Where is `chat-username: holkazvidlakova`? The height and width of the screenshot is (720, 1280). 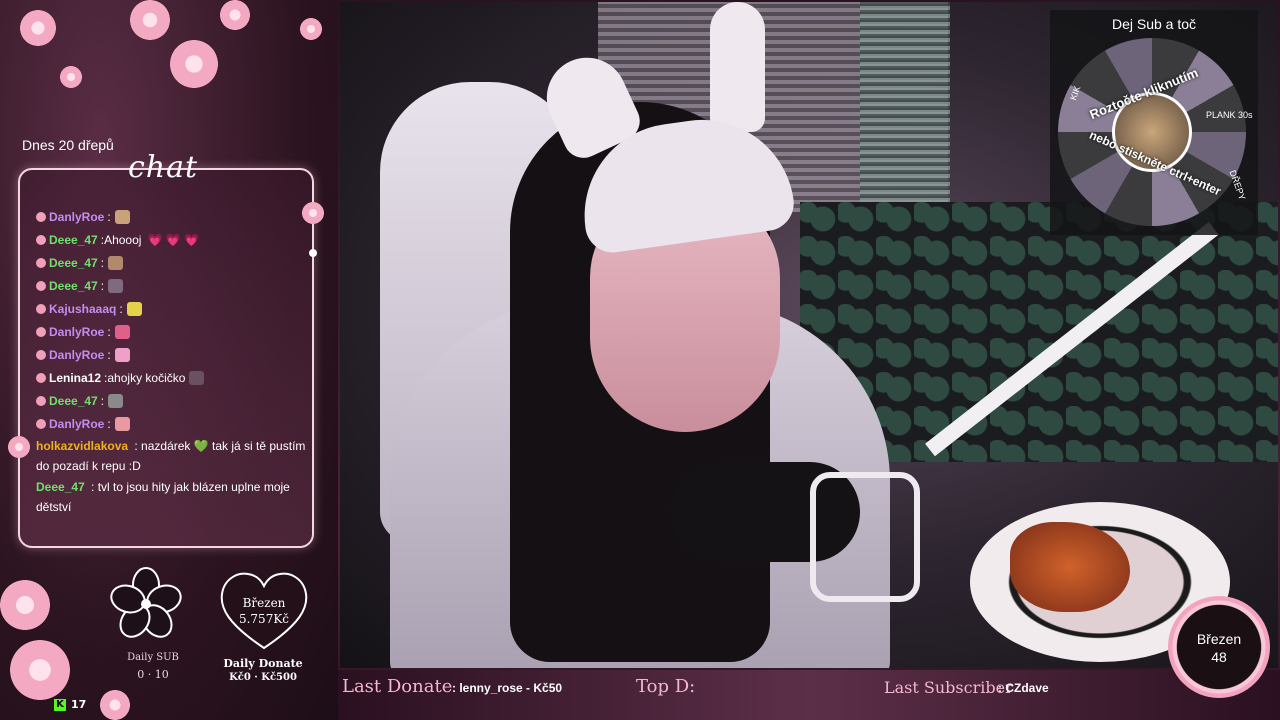
chat-username: holkazvidlakova is located at coordinates (82, 446).